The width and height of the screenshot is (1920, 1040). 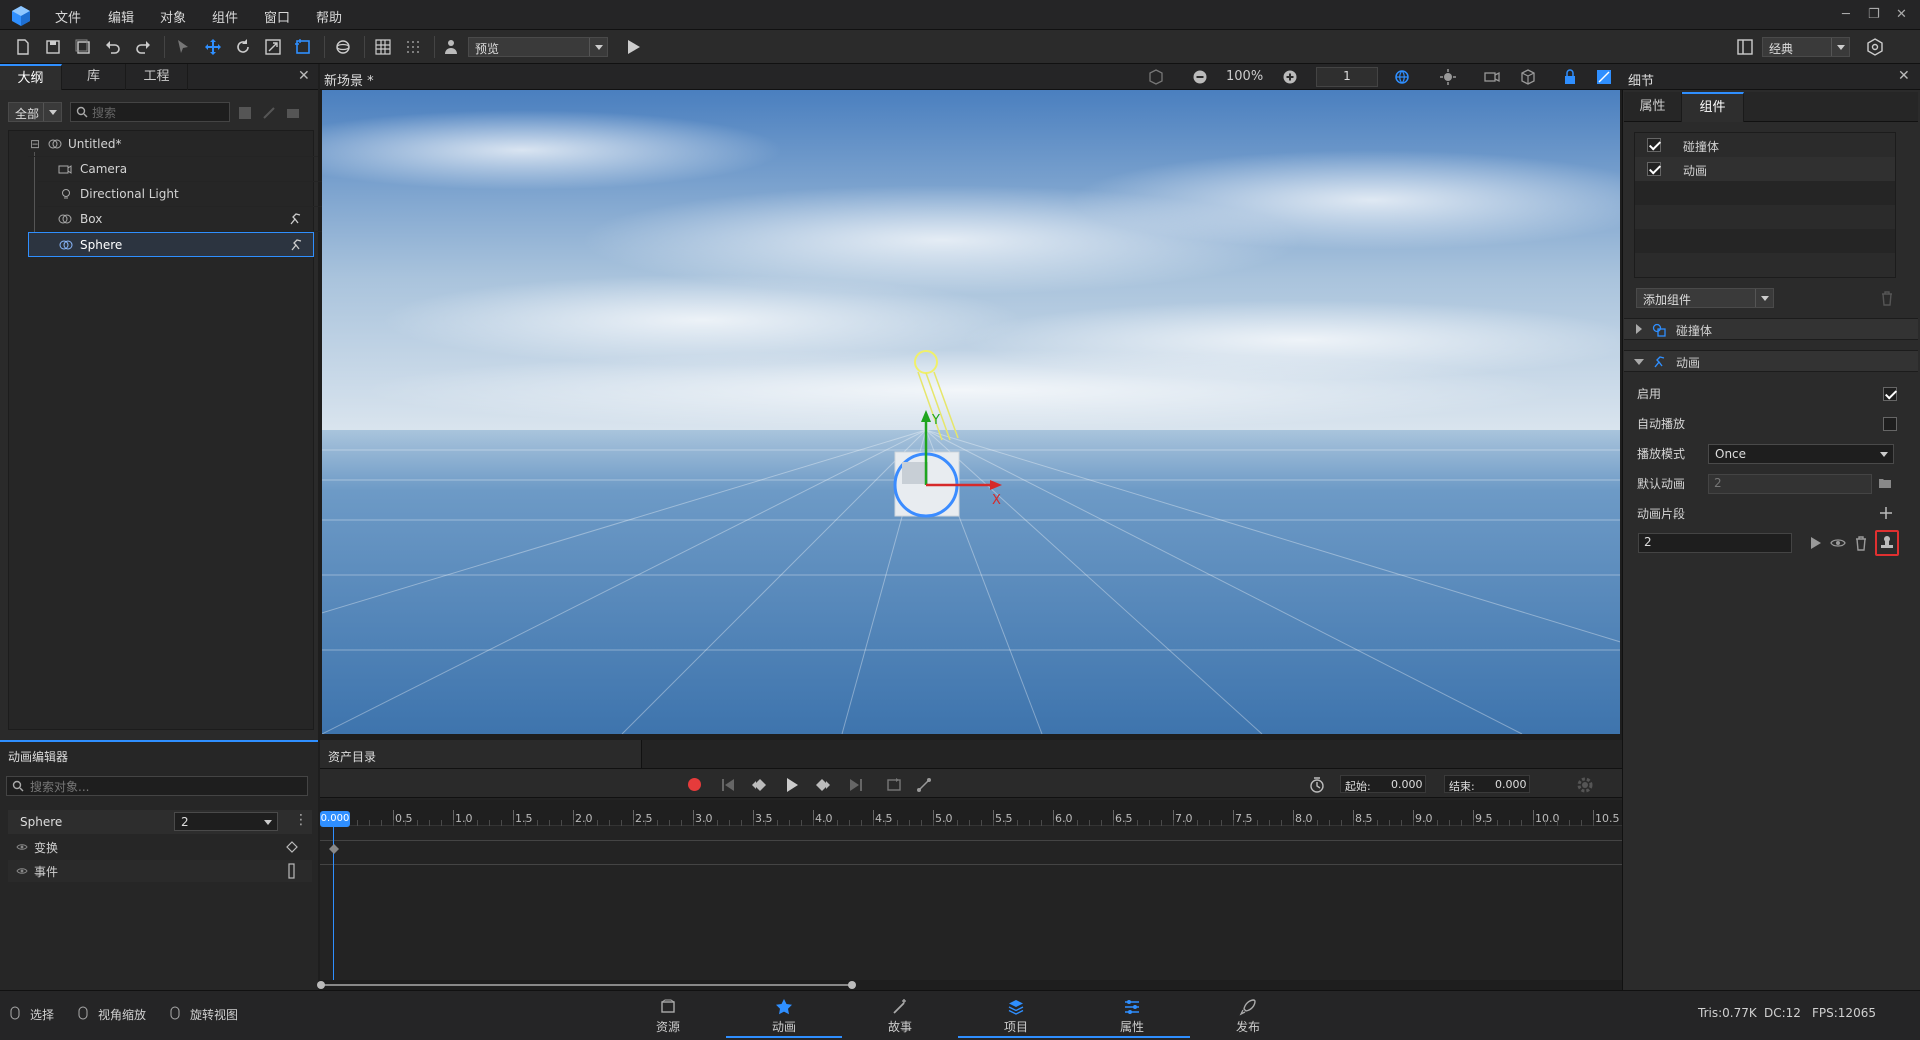 I want to click on bottom-tab-properties: 属性, so click(x=1132, y=1015).